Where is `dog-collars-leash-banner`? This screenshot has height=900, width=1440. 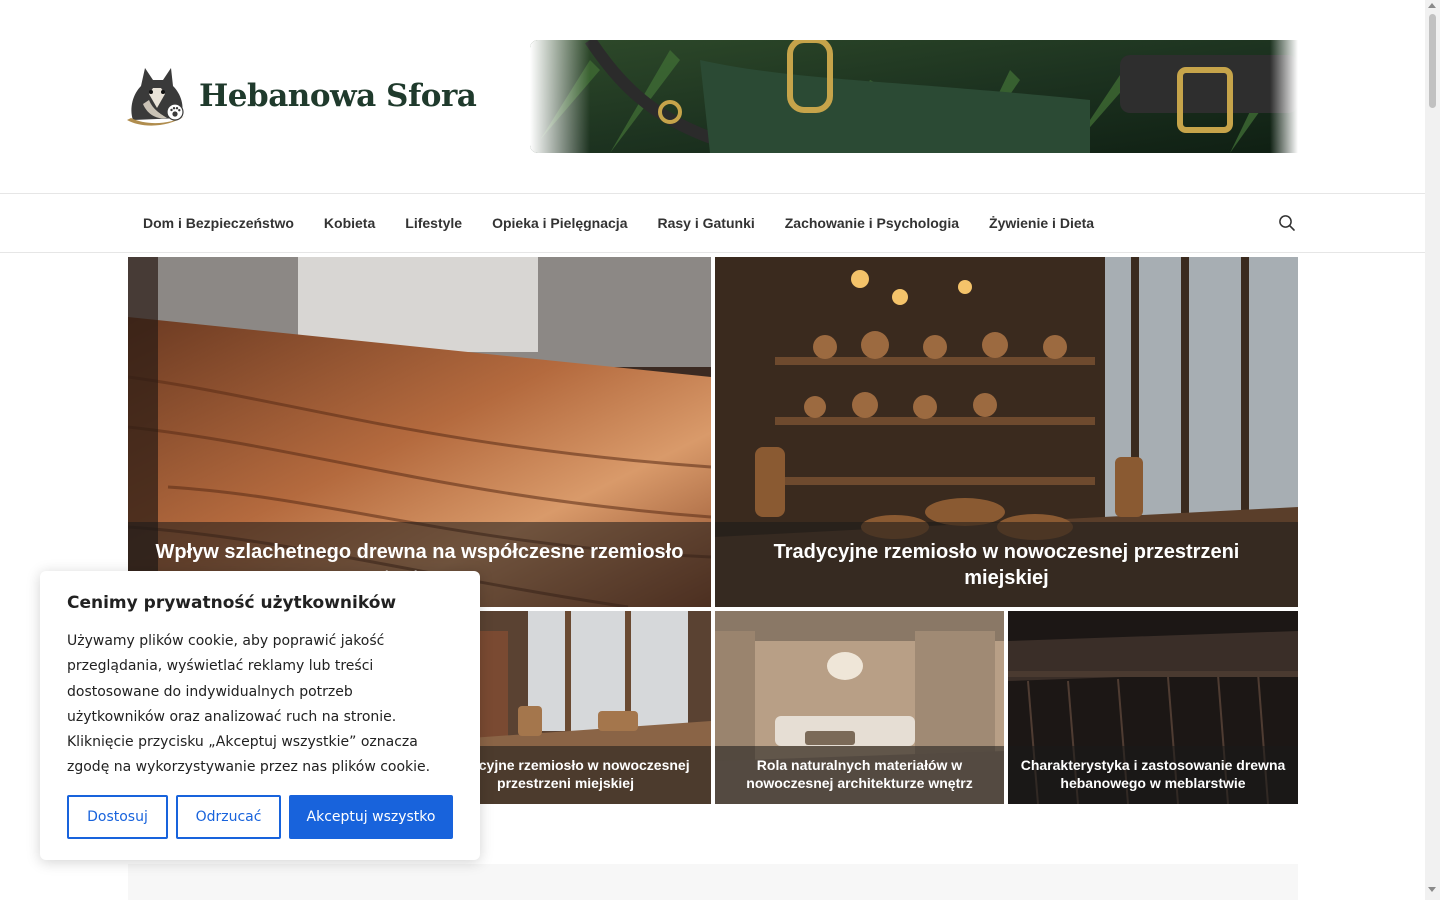
dog-collars-leash-banner is located at coordinates (914, 96).